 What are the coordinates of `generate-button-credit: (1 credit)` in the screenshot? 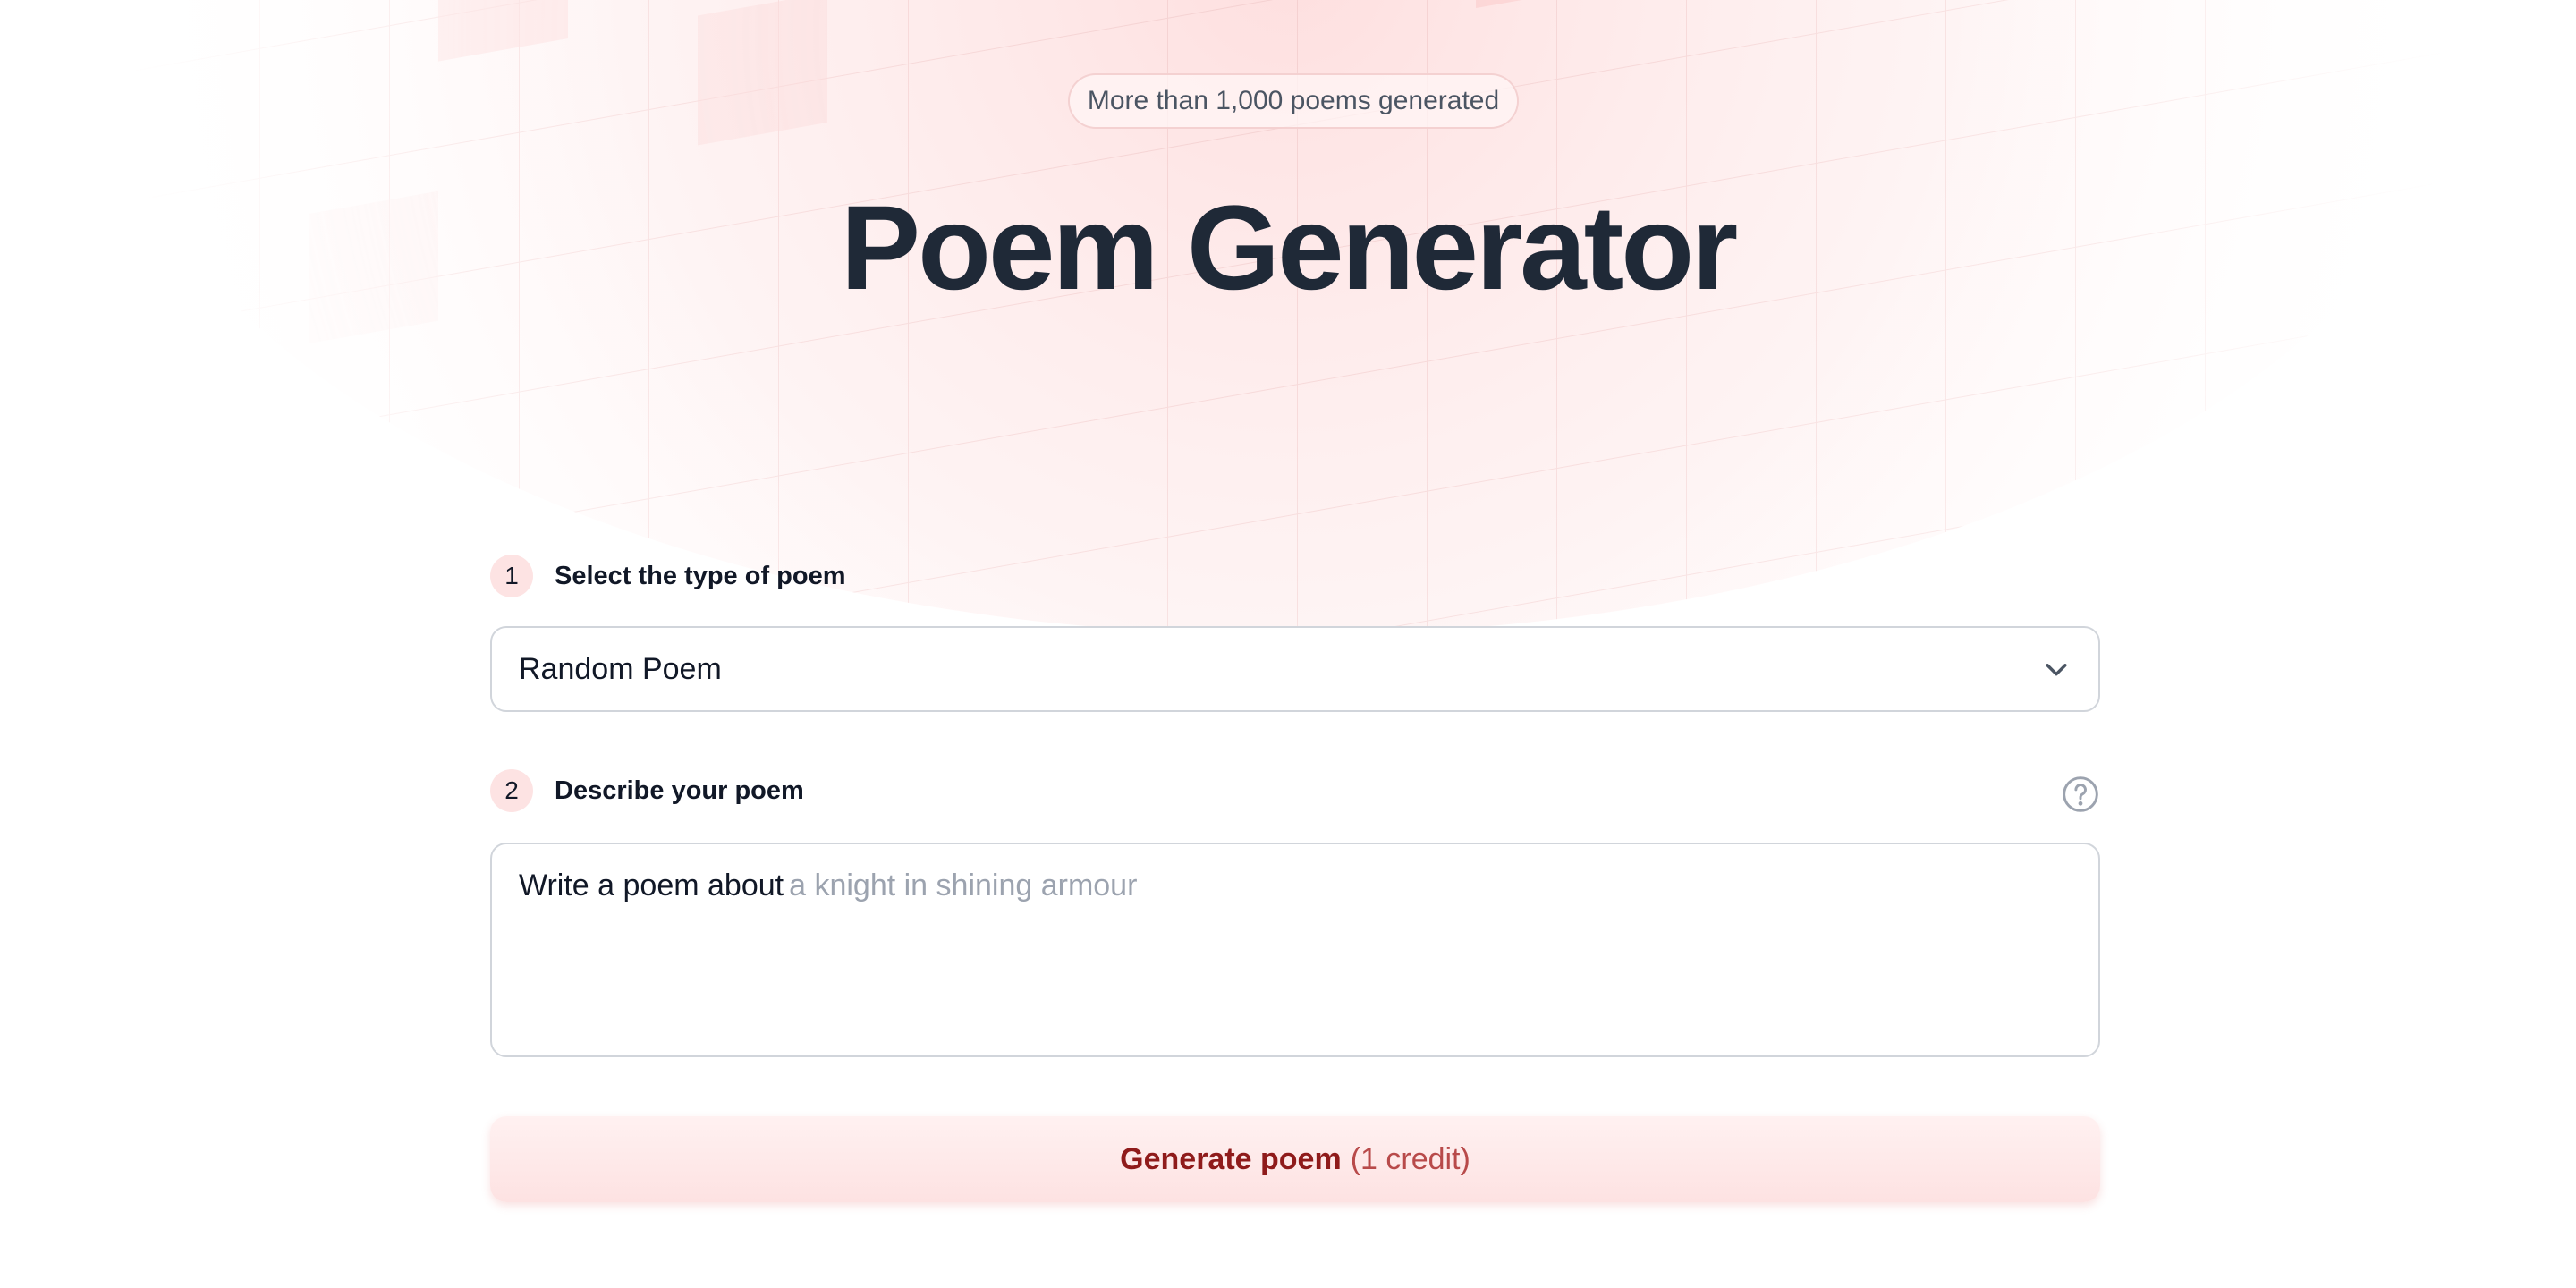 It's located at (1410, 1158).